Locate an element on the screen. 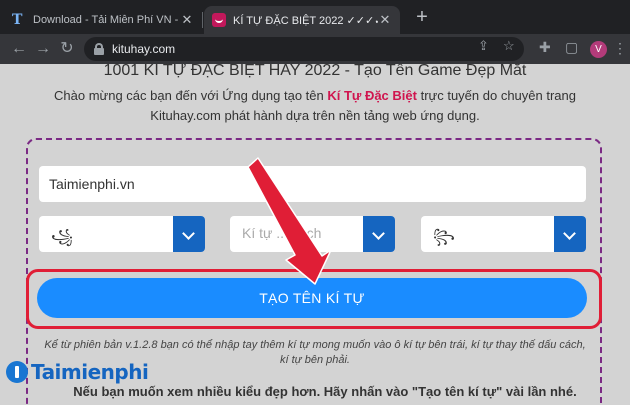  select-value: ꧂ is located at coordinates (444, 236).